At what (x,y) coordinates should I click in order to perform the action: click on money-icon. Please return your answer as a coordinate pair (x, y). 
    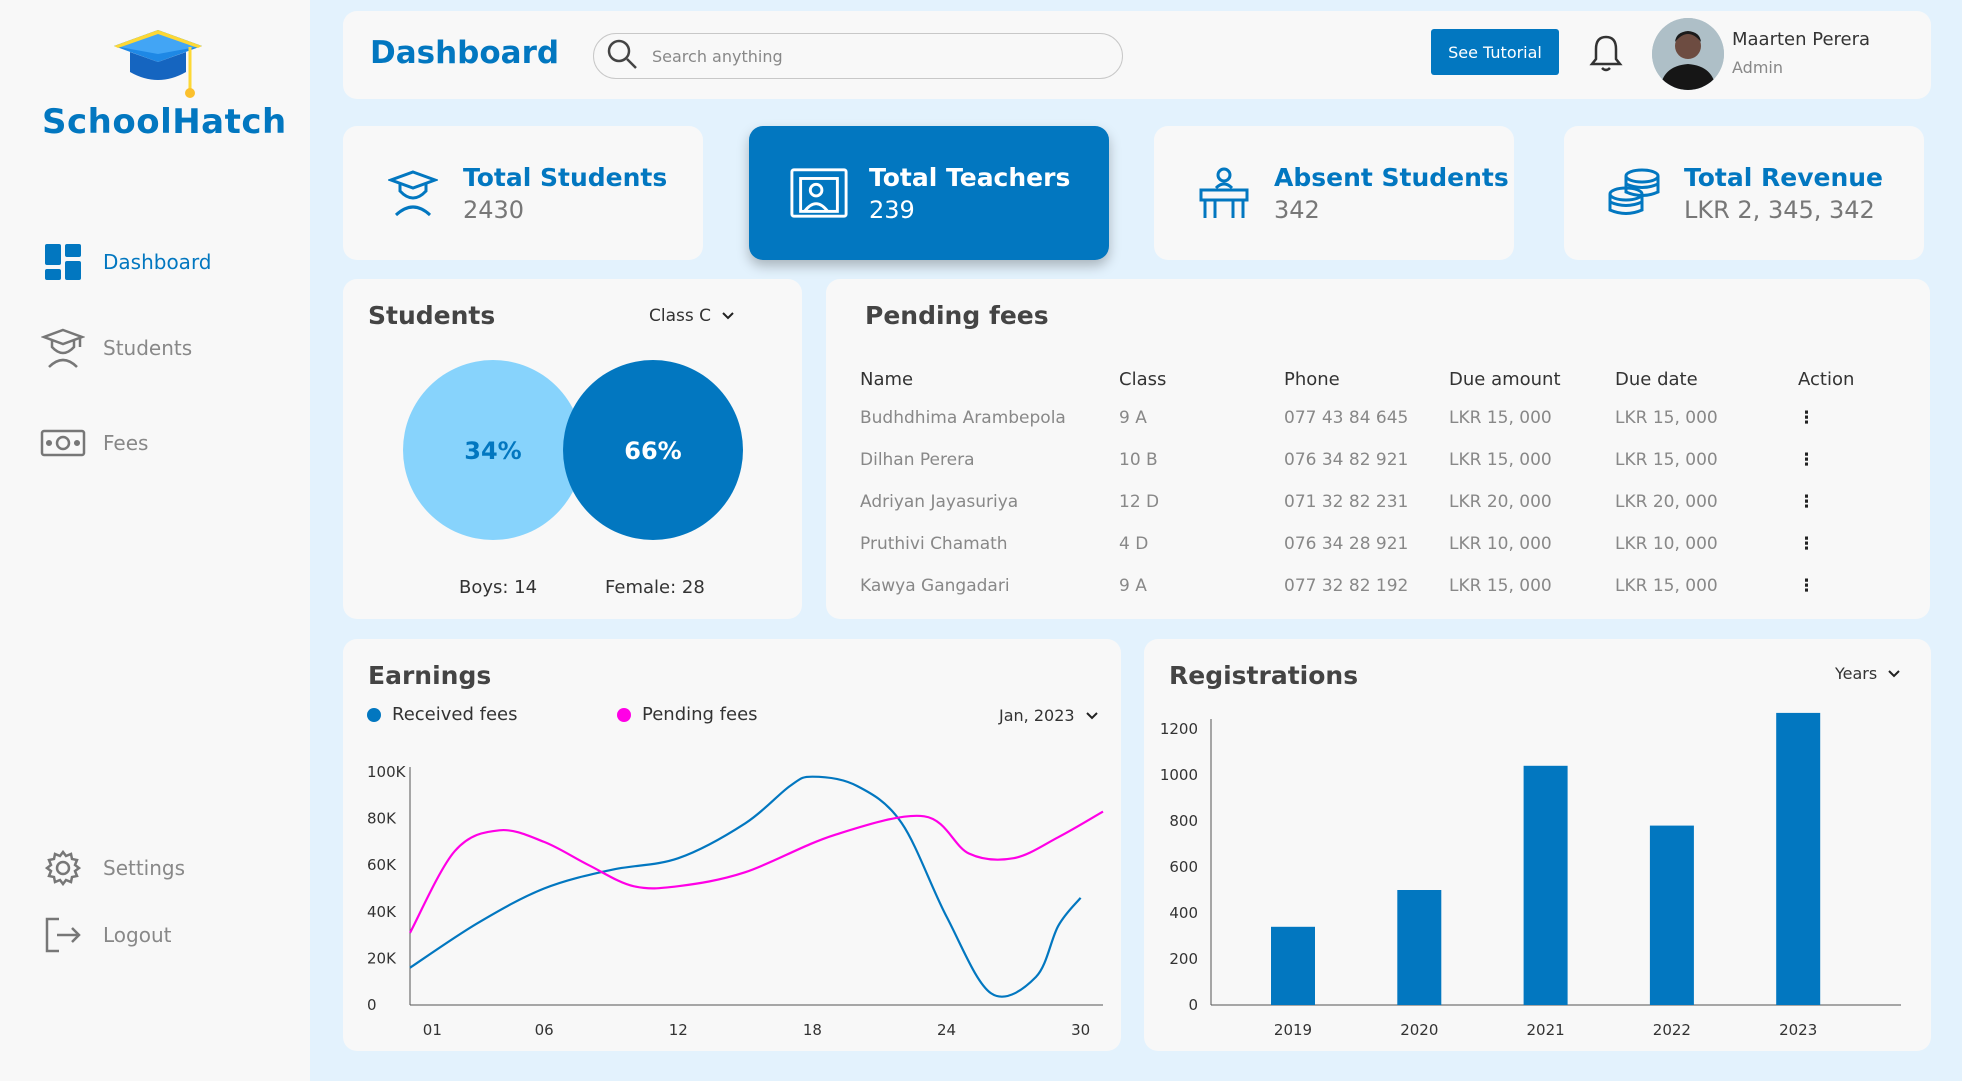
    Looking at the image, I should click on (63, 443).